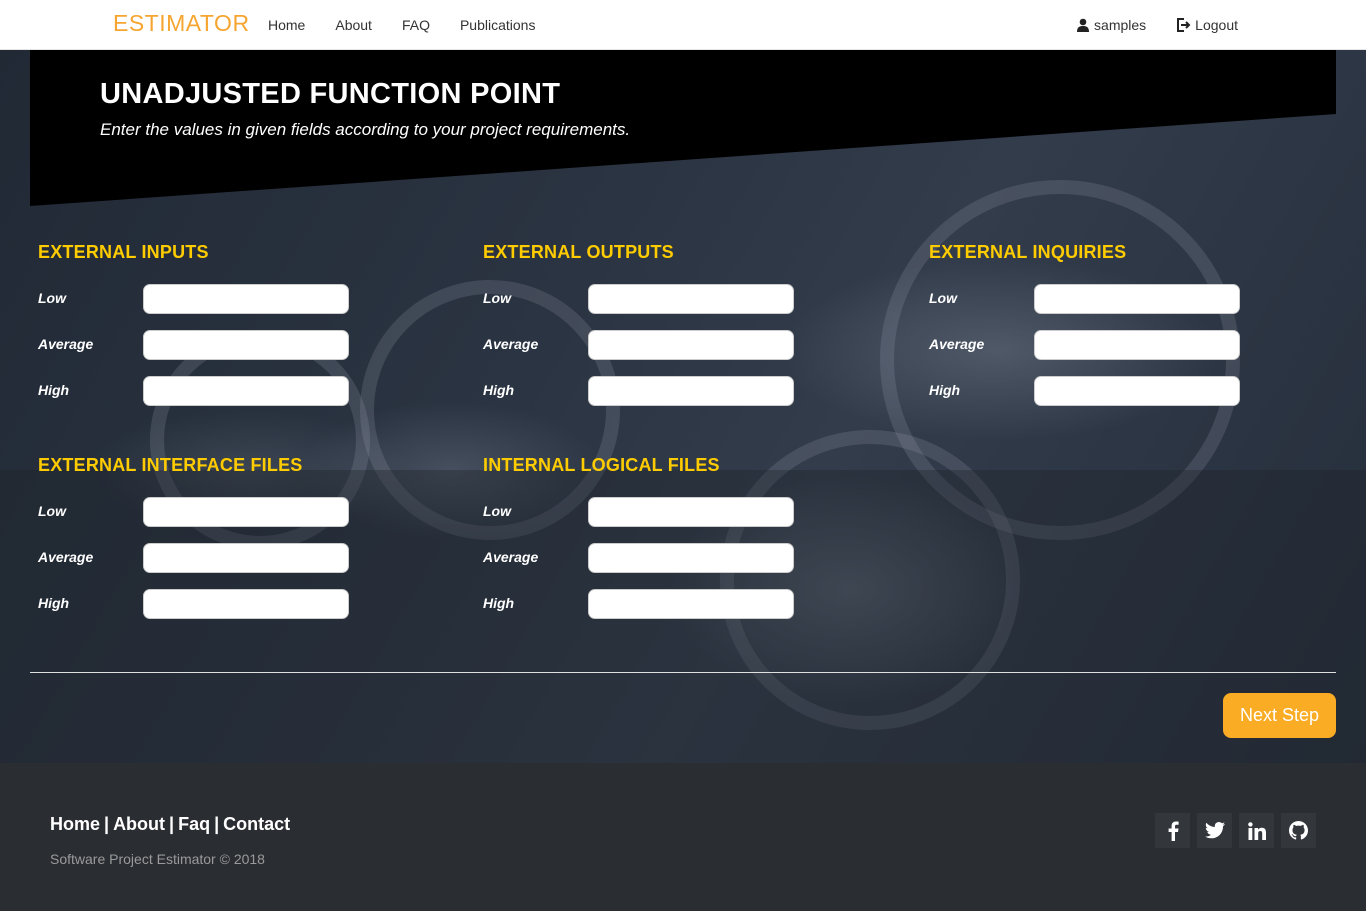 The height and width of the screenshot is (911, 1366). I want to click on divider, so click(683, 672).